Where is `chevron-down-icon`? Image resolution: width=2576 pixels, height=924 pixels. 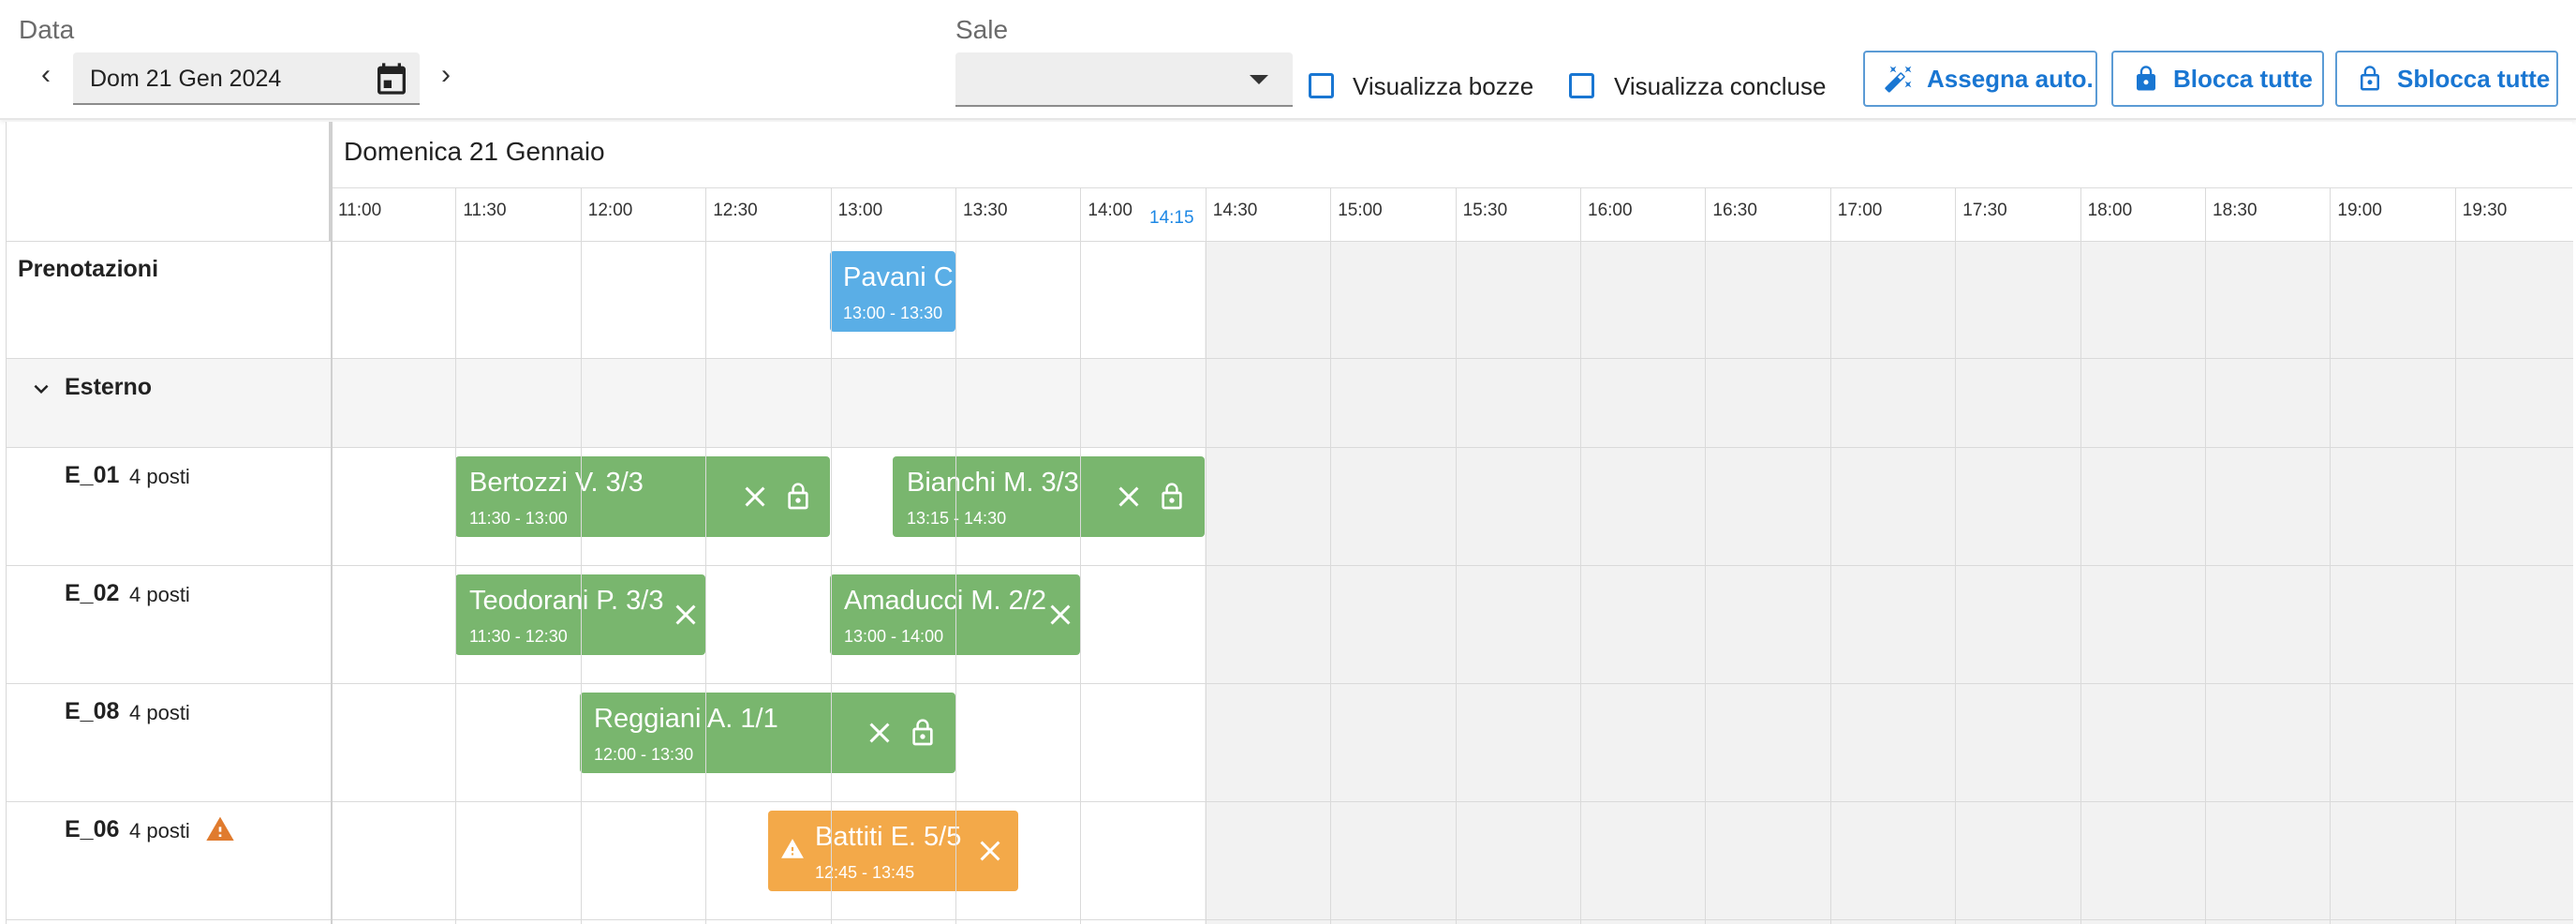 chevron-down-icon is located at coordinates (41, 389).